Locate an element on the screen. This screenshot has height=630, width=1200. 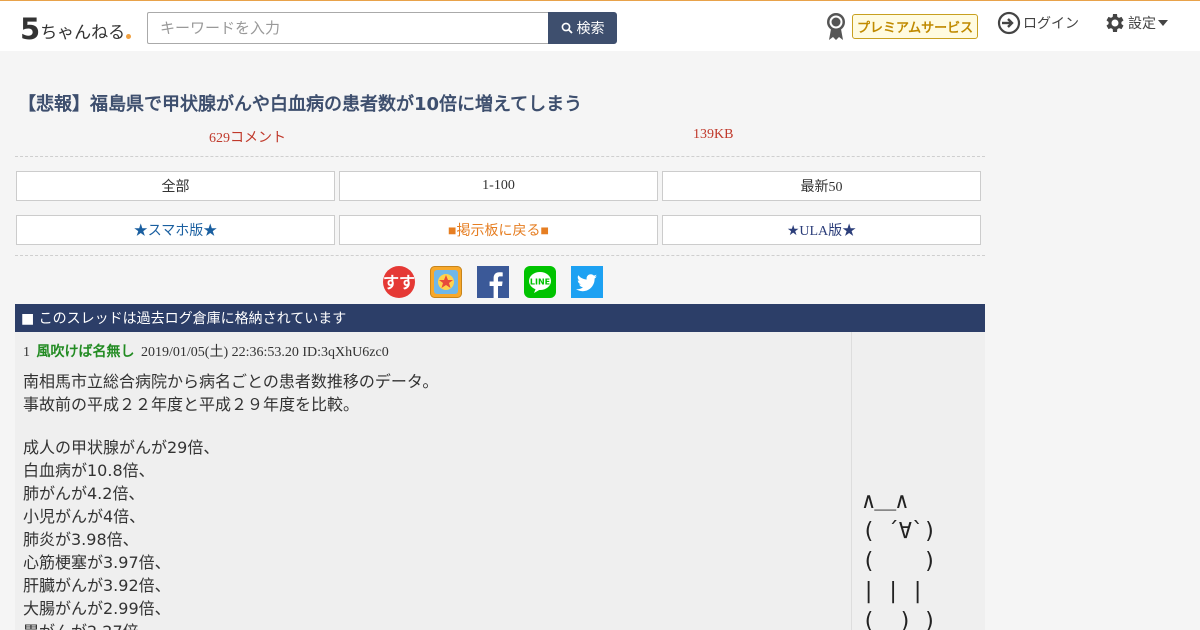
smartphone-version-button: ★スマホ版★ is located at coordinates (175, 230).